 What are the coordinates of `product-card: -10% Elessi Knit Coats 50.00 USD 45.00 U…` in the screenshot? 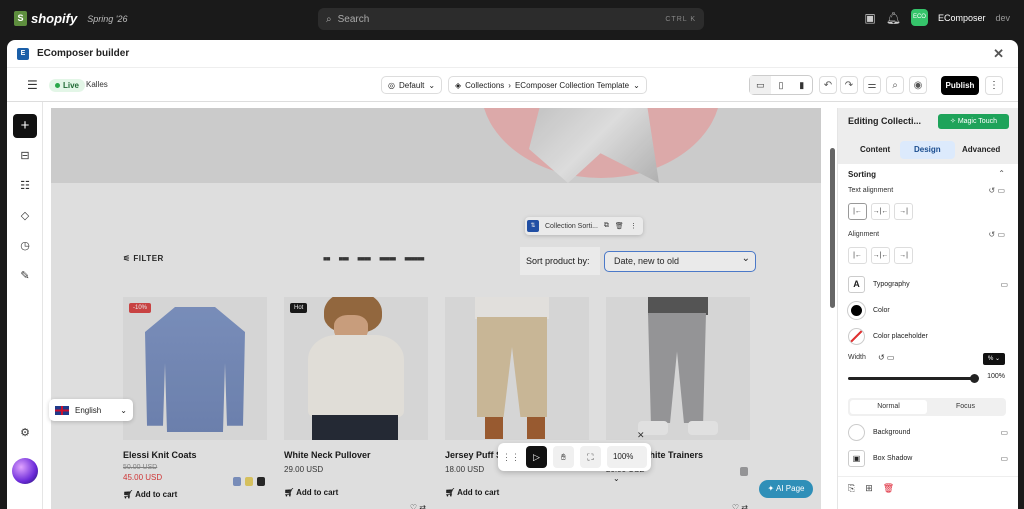 It's located at (195, 398).